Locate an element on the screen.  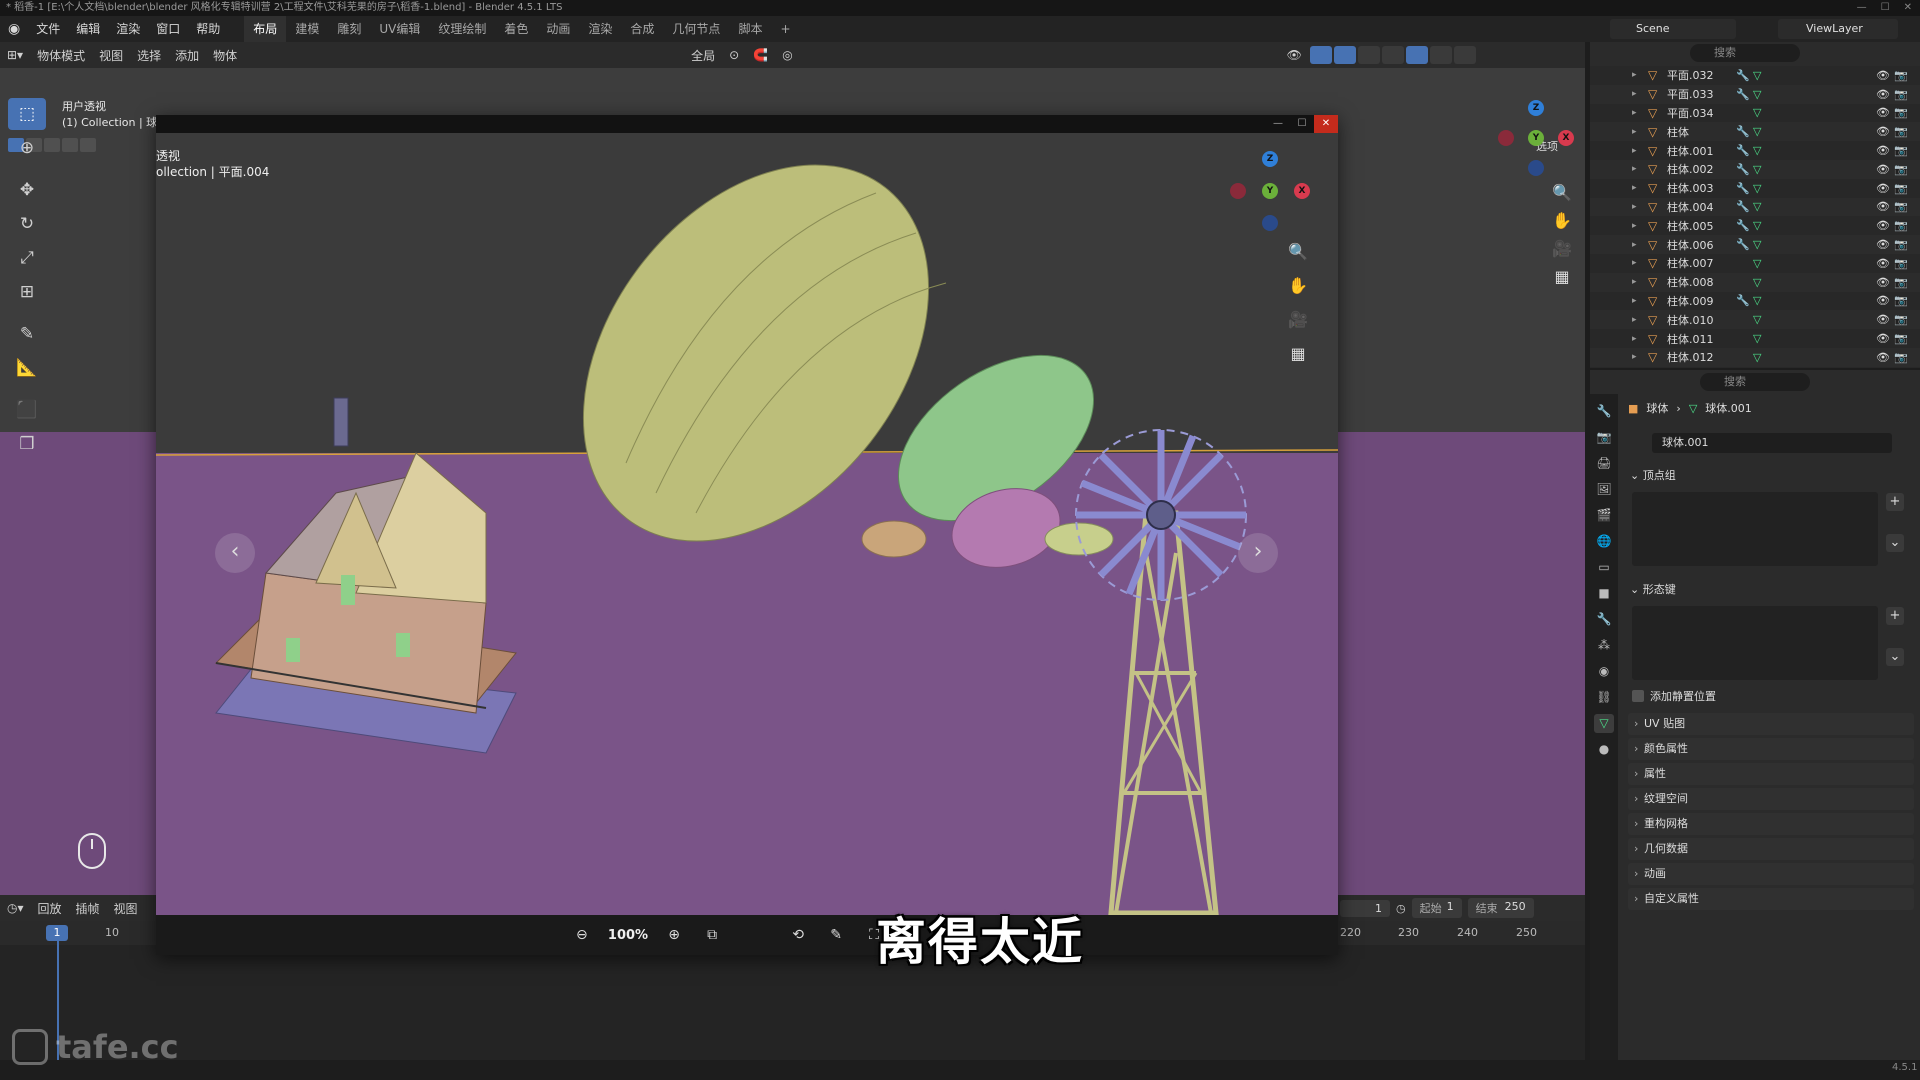
view-menu: 视图 is located at coordinates (111, 55).